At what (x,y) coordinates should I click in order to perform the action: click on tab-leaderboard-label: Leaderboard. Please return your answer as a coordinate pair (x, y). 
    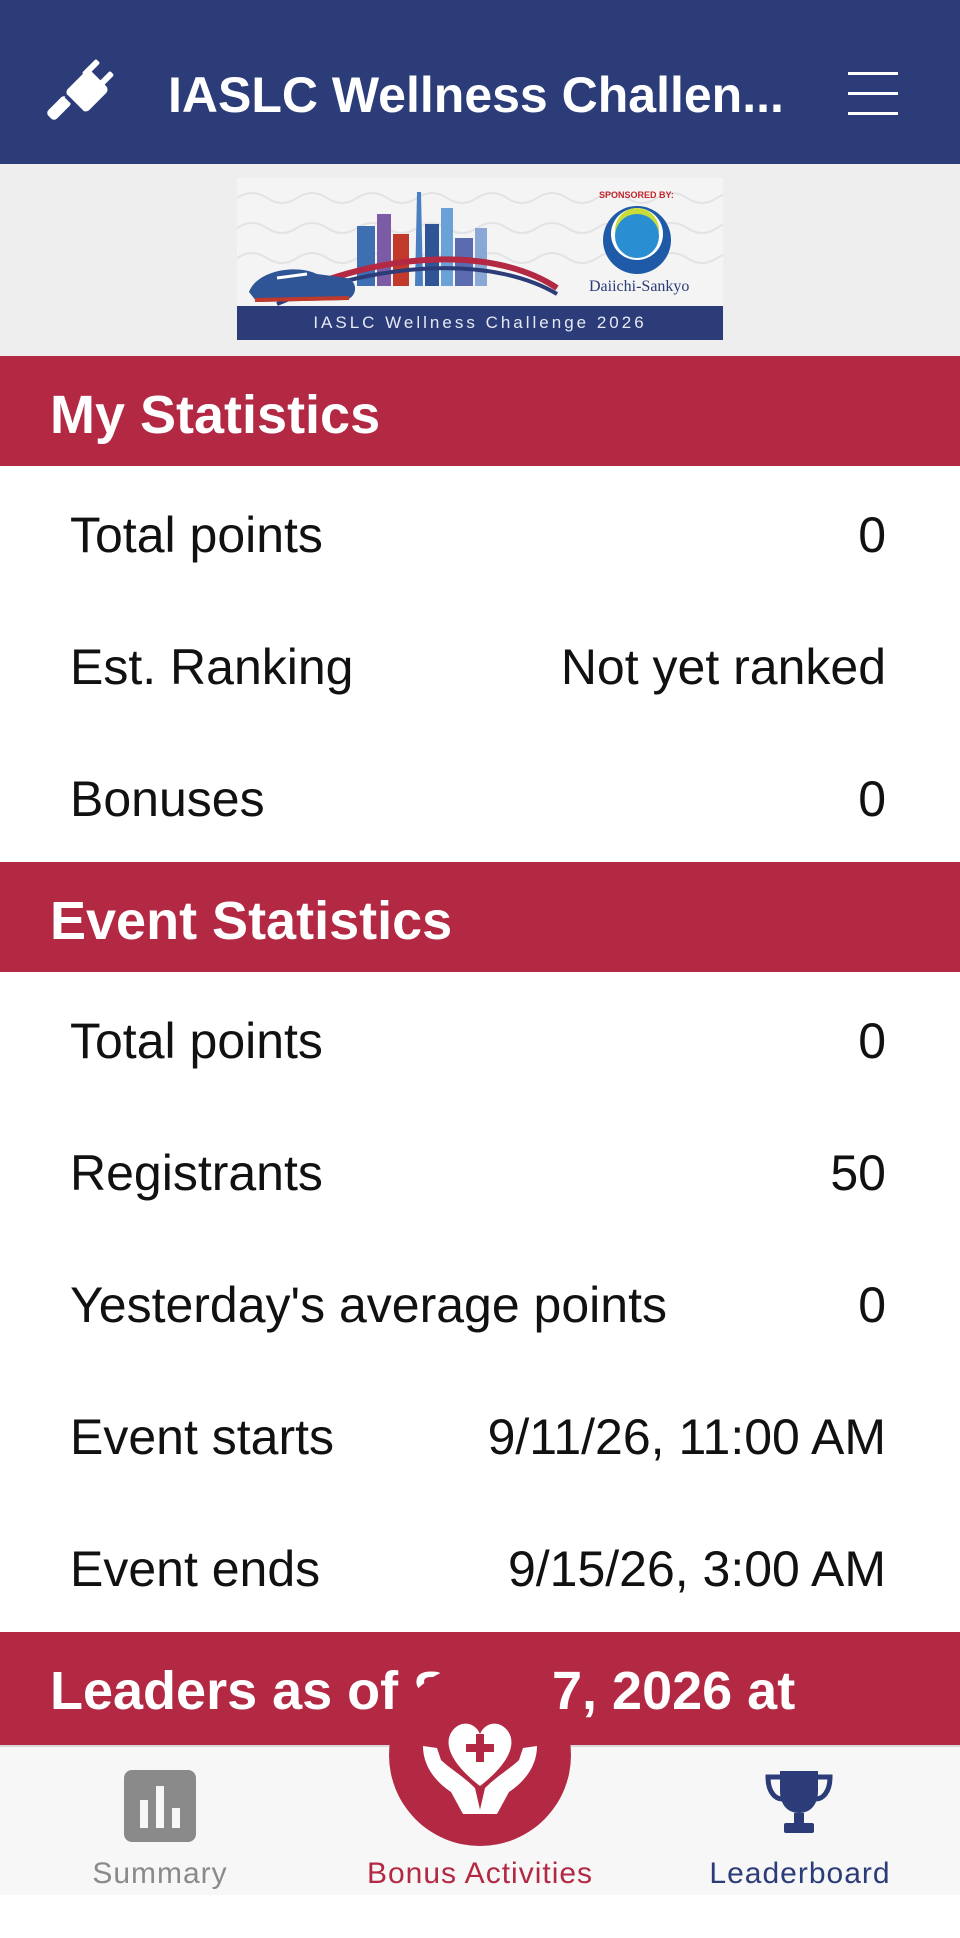
    Looking at the image, I should click on (800, 1873).